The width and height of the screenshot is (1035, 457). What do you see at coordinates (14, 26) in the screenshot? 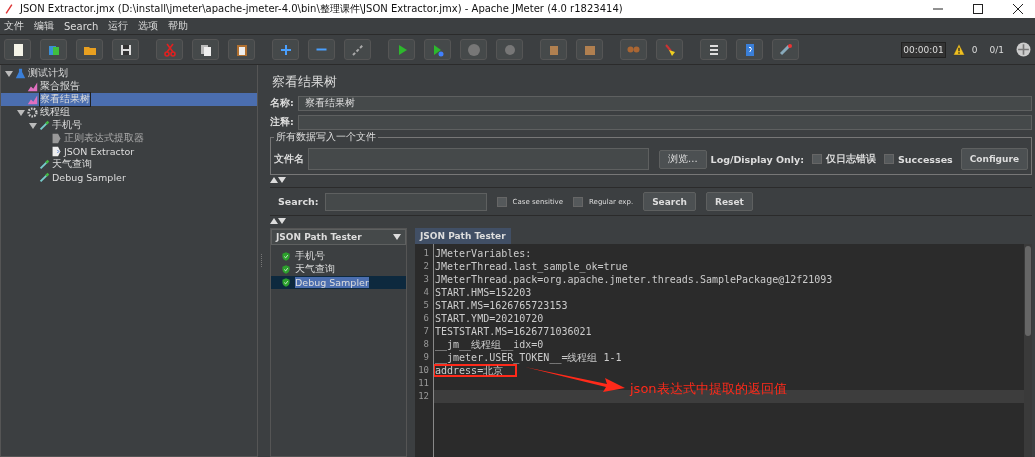
I see `menu-item: 文件` at bounding box center [14, 26].